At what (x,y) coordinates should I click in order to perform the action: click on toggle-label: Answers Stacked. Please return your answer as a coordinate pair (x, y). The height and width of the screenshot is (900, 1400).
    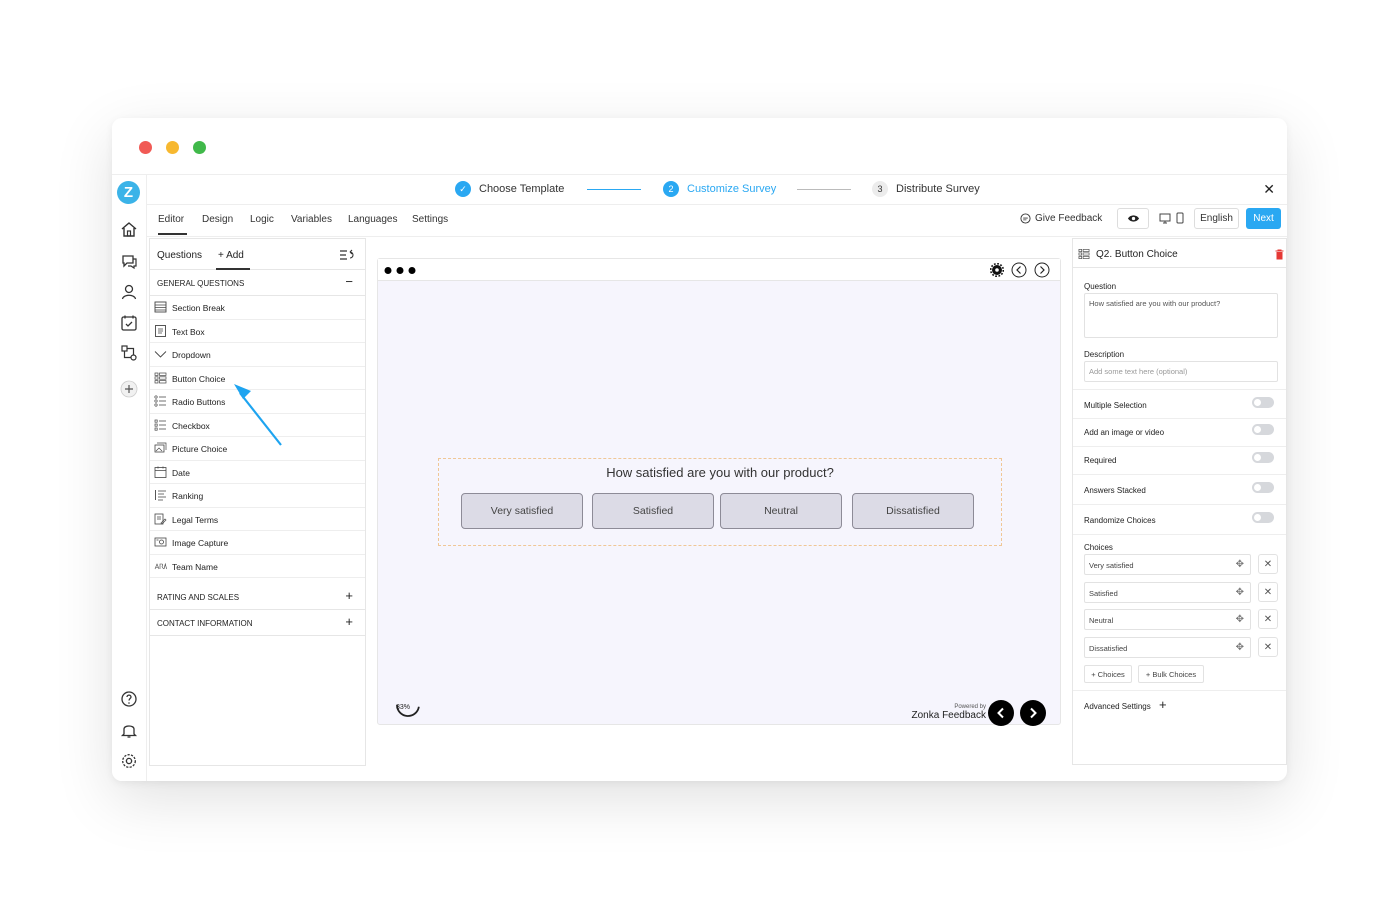
    Looking at the image, I should click on (1115, 490).